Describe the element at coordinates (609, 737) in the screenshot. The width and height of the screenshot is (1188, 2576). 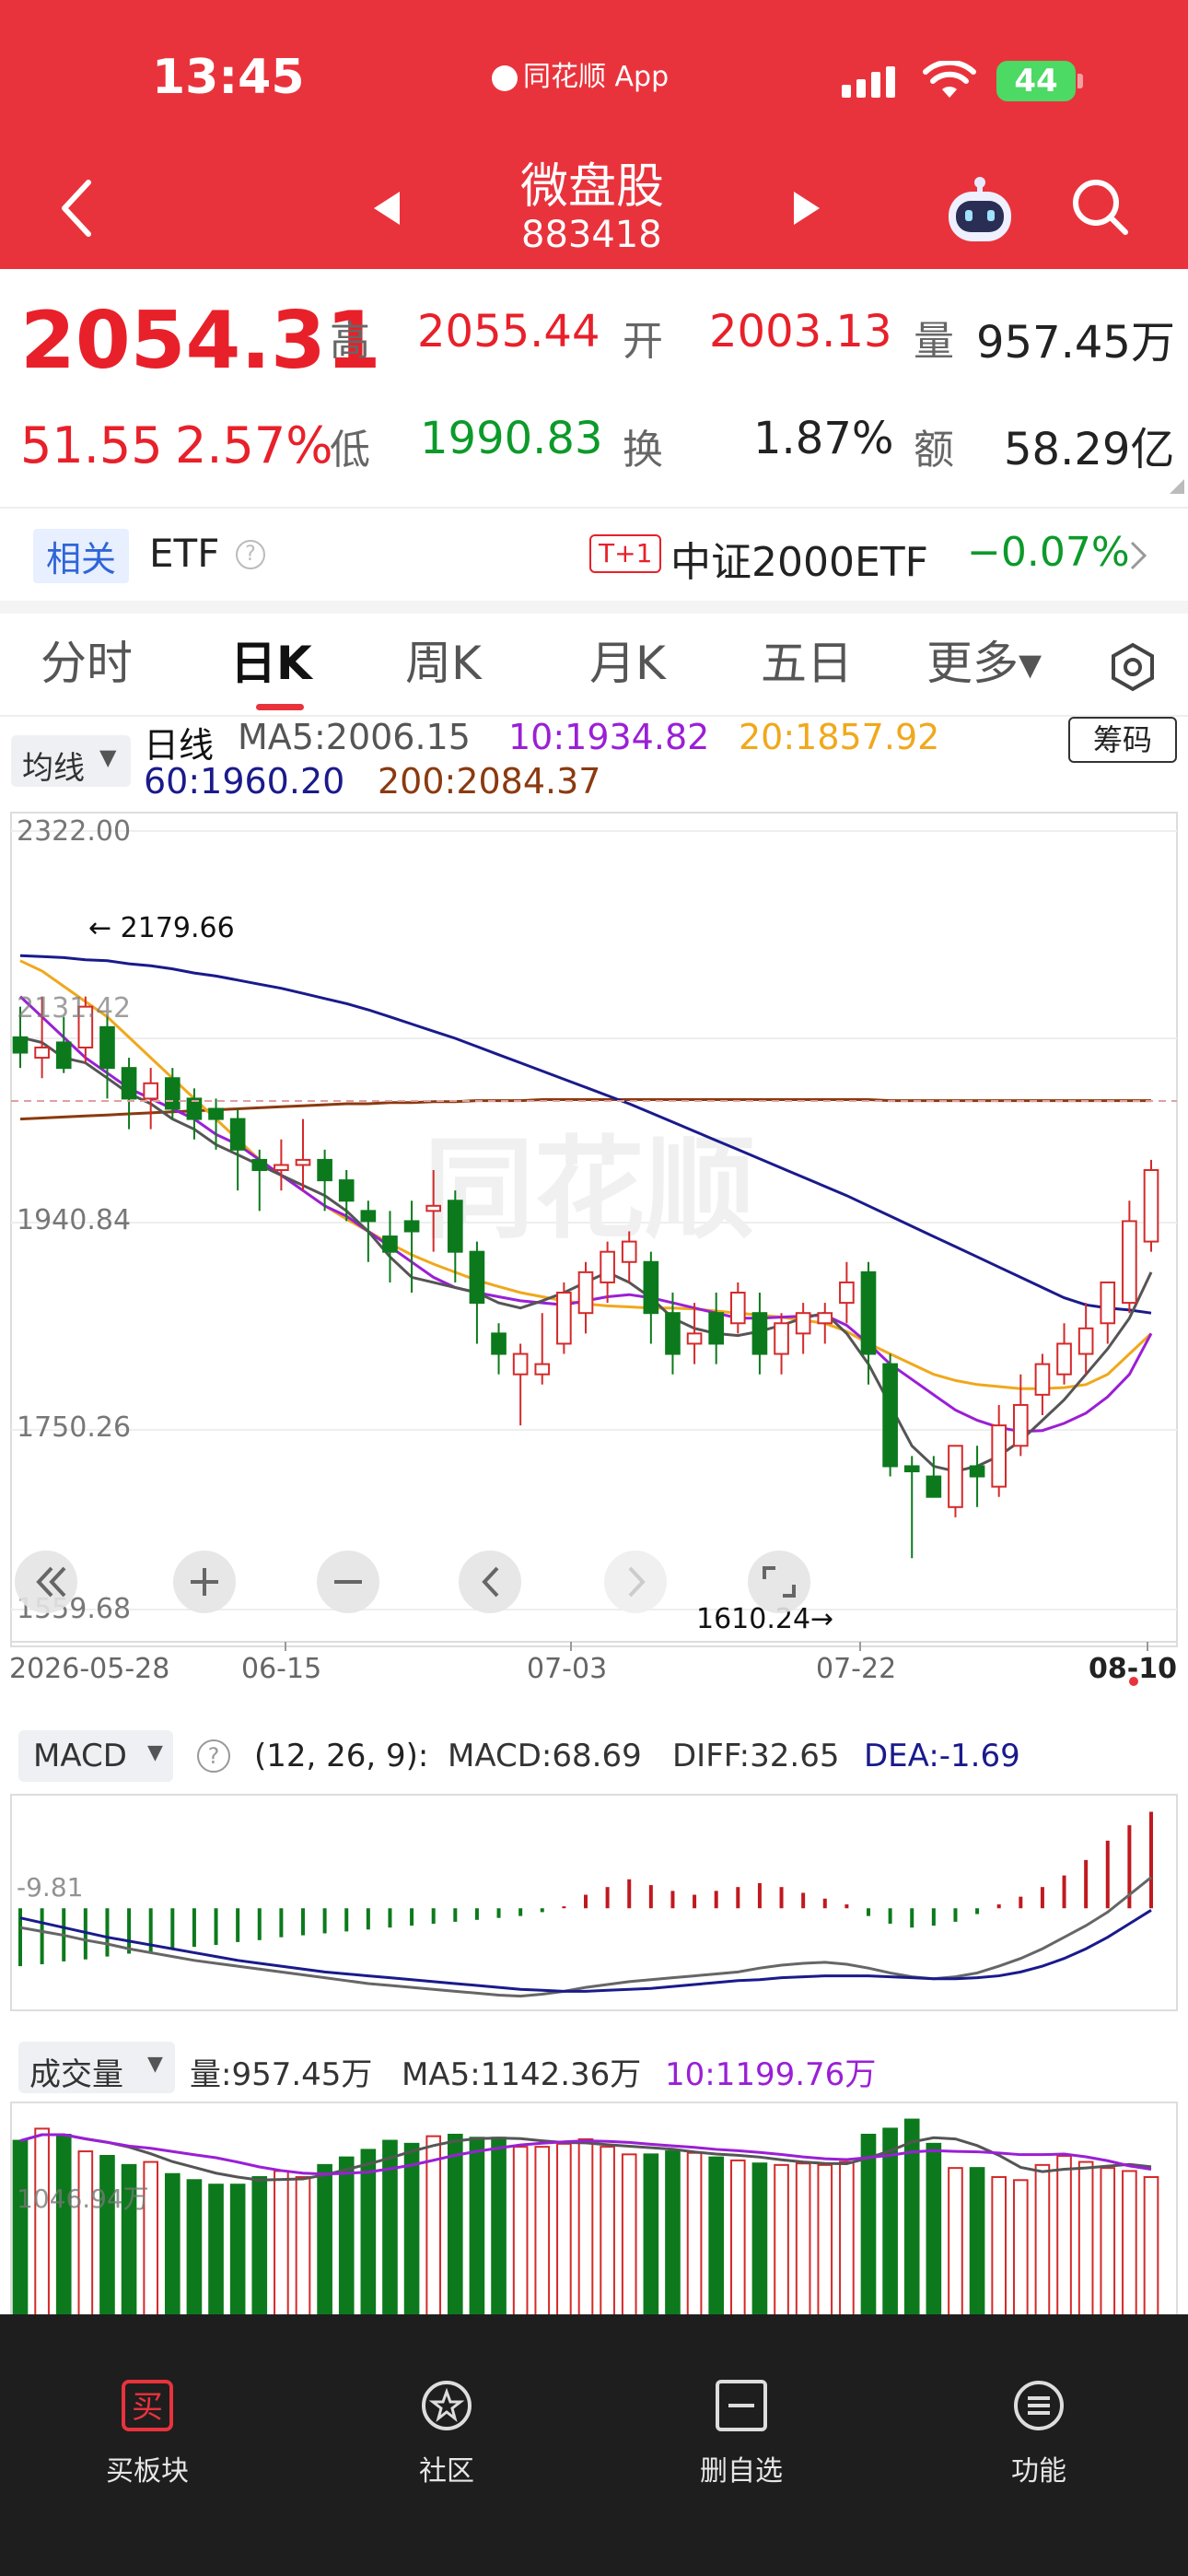
I see `ma10-legend: 10:1934.82` at that location.